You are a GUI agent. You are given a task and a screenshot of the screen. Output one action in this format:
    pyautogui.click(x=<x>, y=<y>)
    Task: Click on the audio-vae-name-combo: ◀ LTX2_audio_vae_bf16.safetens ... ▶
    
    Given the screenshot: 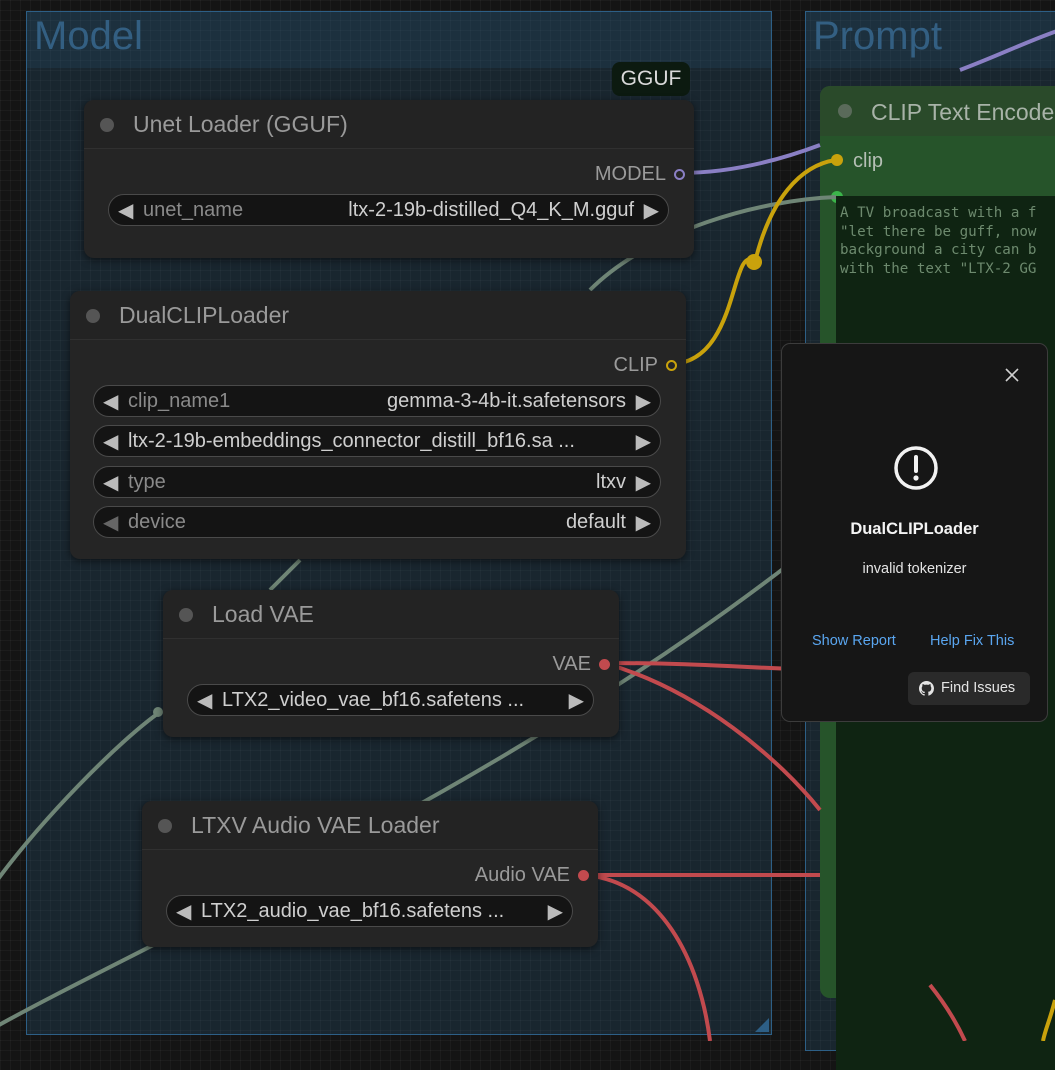 What is the action you would take?
    pyautogui.click(x=369, y=911)
    